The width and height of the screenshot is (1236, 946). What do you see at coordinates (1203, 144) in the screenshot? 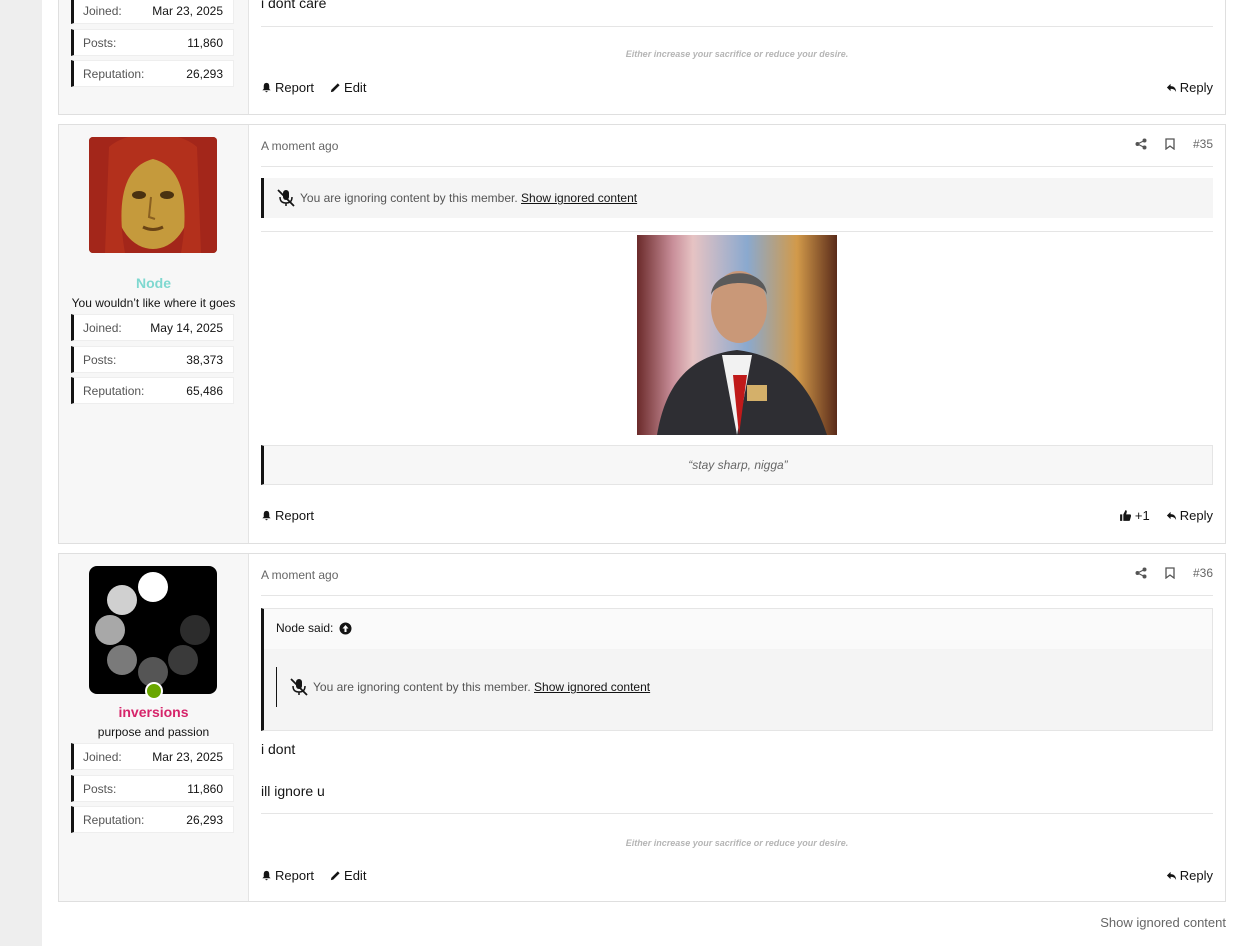
I see `post-number: #35` at bounding box center [1203, 144].